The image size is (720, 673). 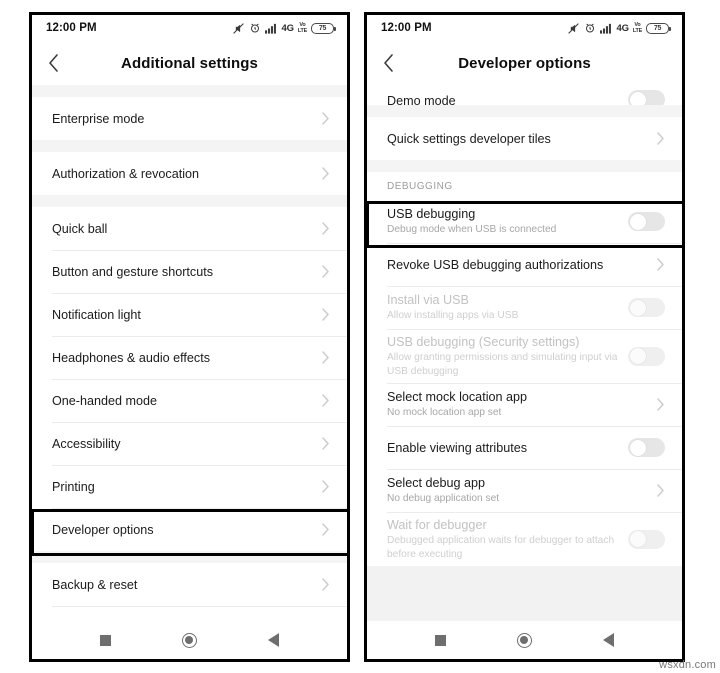 I want to click on page-title-left: Additional settings, so click(x=189, y=63).